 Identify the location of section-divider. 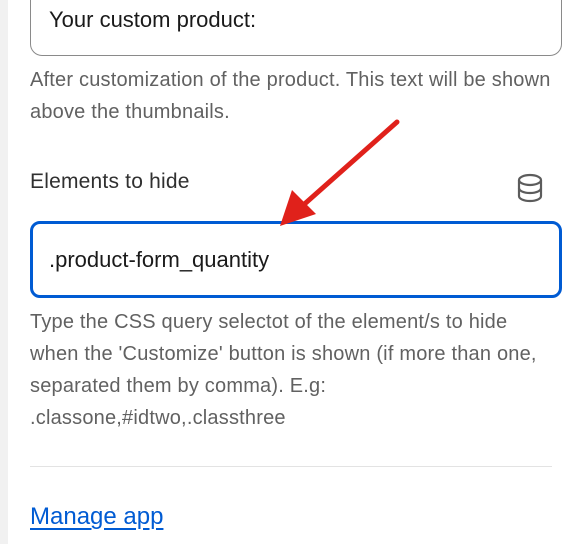
(291, 466).